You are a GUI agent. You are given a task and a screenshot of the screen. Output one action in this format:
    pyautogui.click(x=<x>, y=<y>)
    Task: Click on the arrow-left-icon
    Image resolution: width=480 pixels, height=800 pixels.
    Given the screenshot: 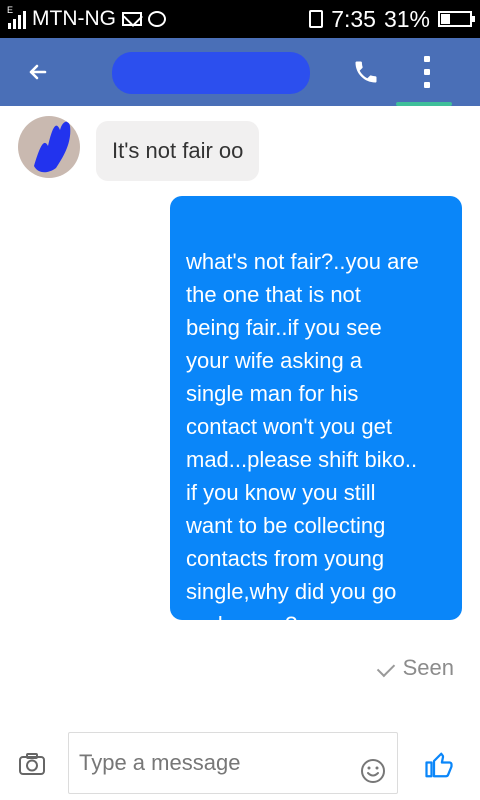 What is the action you would take?
    pyautogui.click(x=38, y=72)
    